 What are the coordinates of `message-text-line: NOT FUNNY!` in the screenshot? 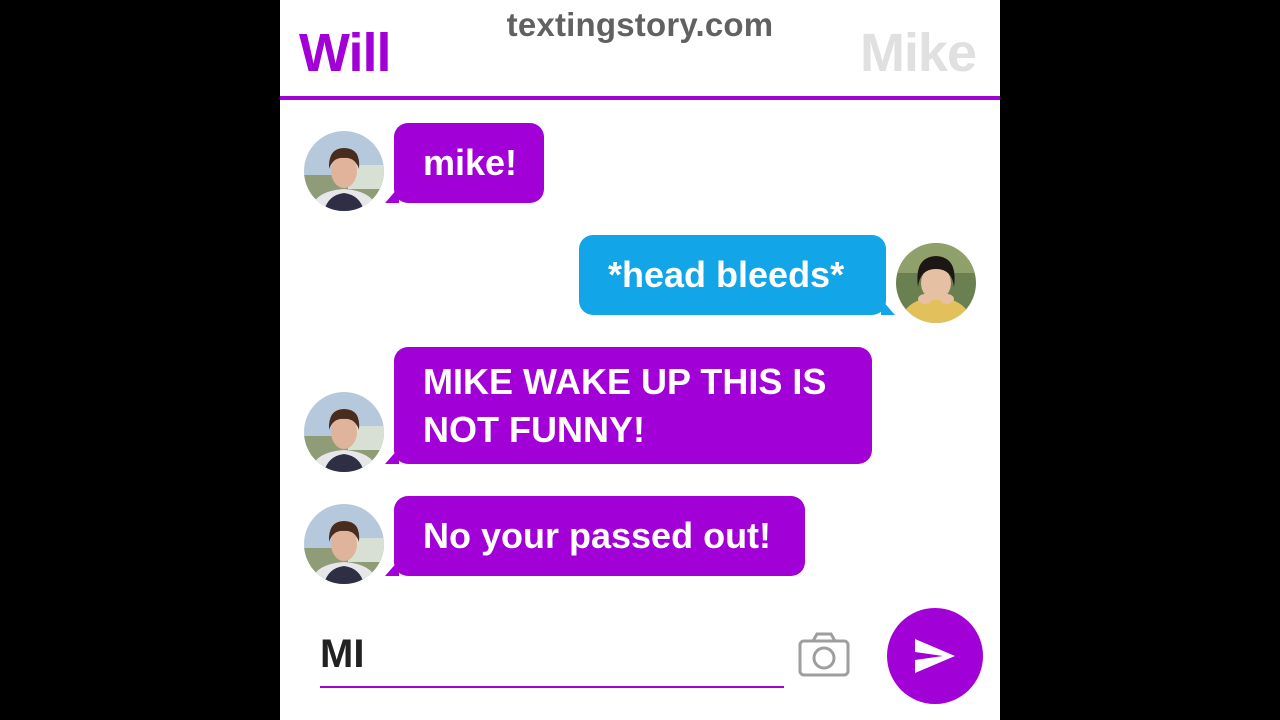 It's located at (534, 429).